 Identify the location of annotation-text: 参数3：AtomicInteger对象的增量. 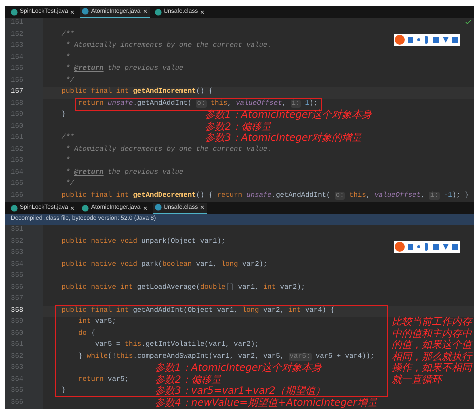
(283, 138).